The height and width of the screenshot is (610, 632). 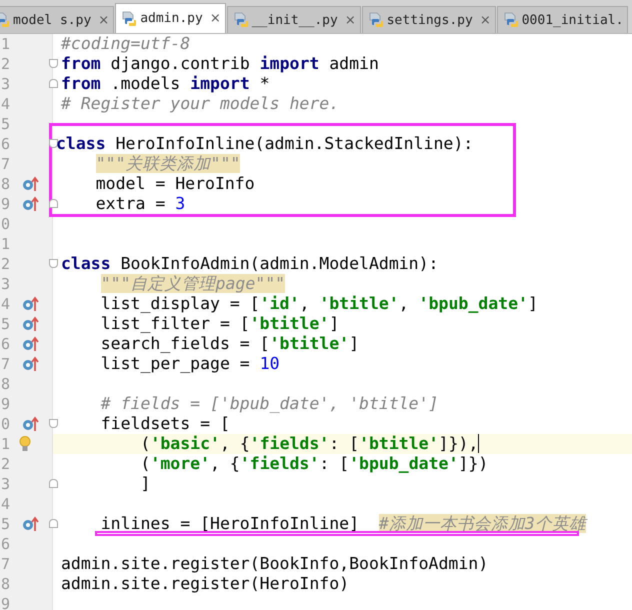 I want to click on code-line: # Register your models here., so click(x=200, y=103).